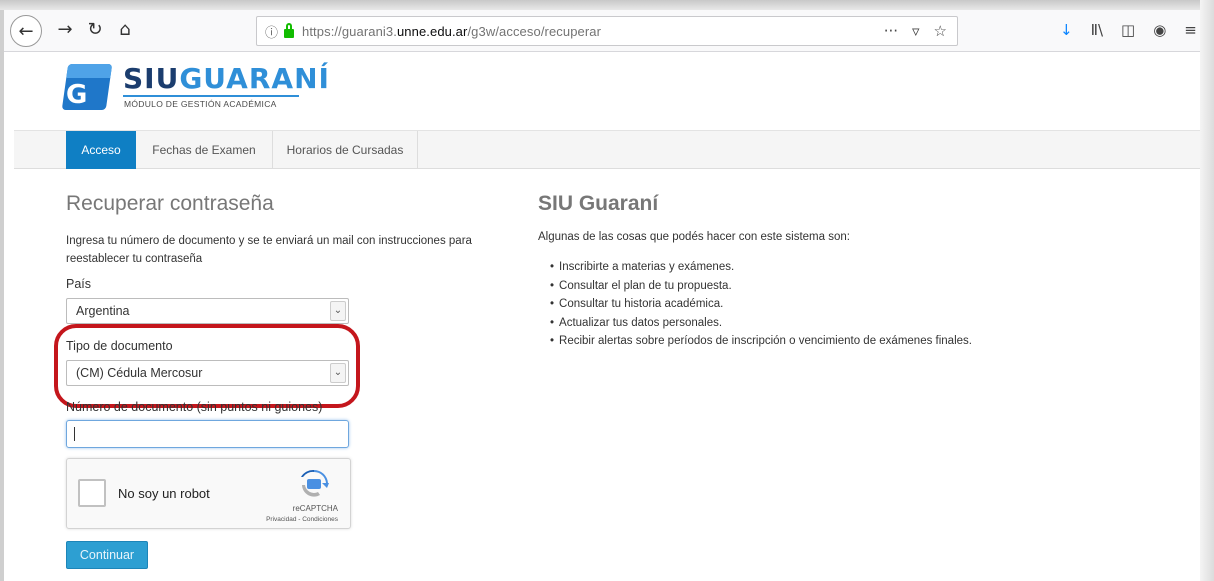  Describe the element at coordinates (1159, 30) in the screenshot. I see `account-icon: ◉` at that location.